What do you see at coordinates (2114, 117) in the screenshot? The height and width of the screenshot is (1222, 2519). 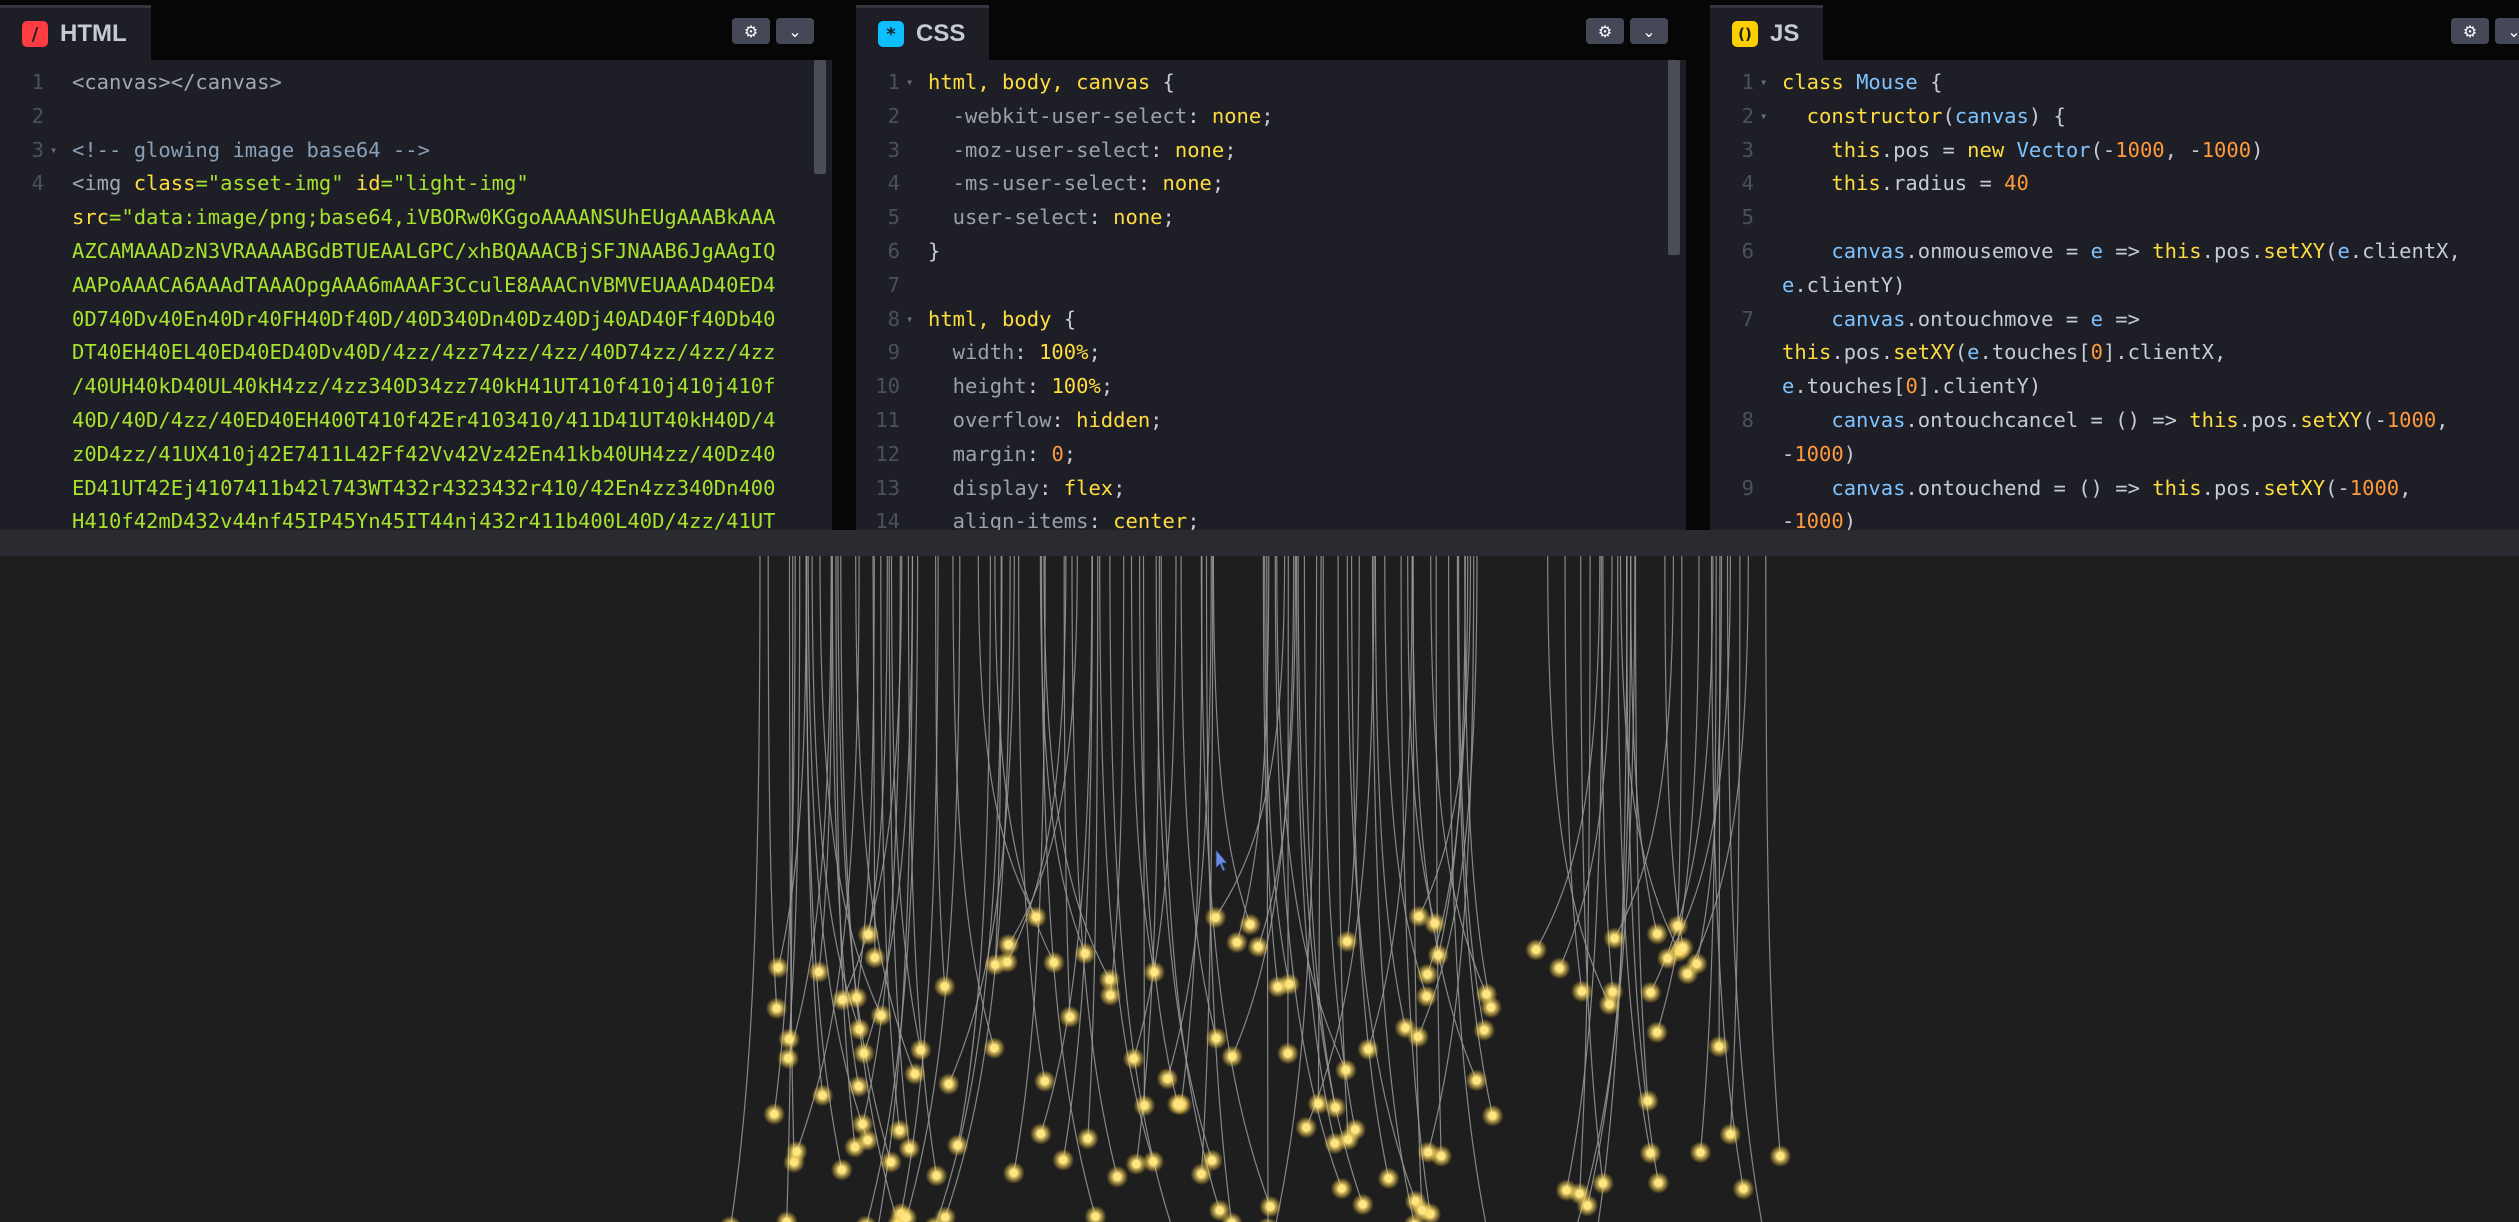 I see `code-line: 2 ▾ constructor(canvas) {` at bounding box center [2114, 117].